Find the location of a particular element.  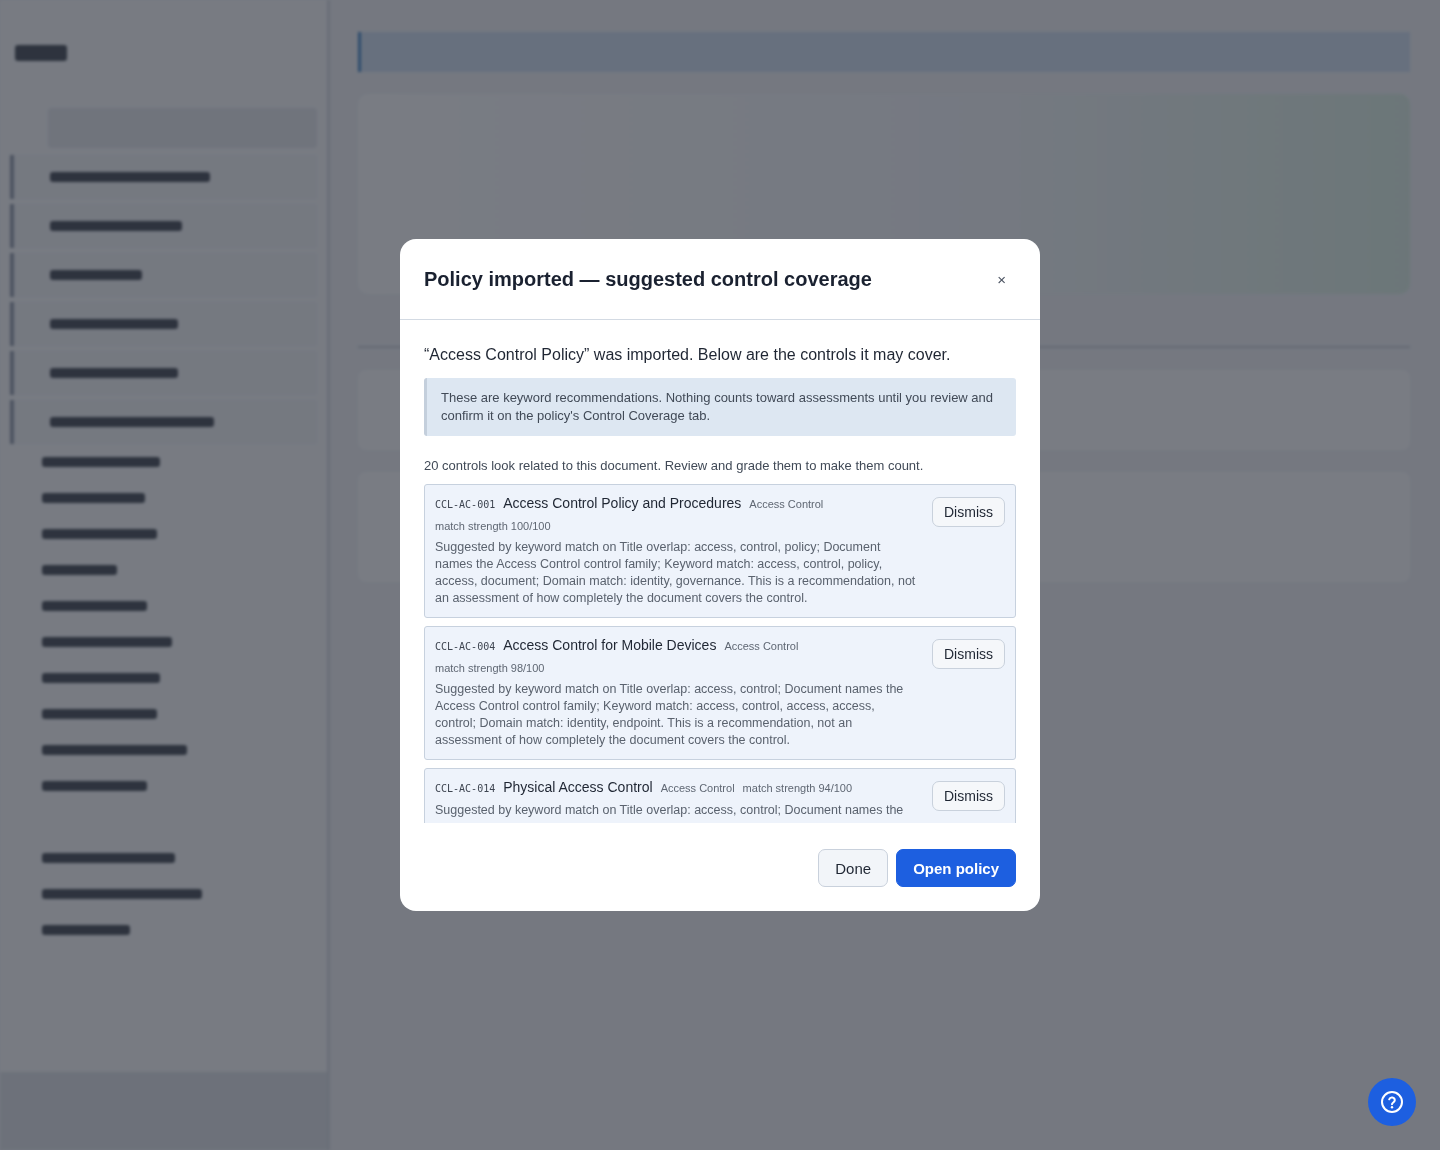

control-code: CCL-AC-004 is located at coordinates (465, 646).